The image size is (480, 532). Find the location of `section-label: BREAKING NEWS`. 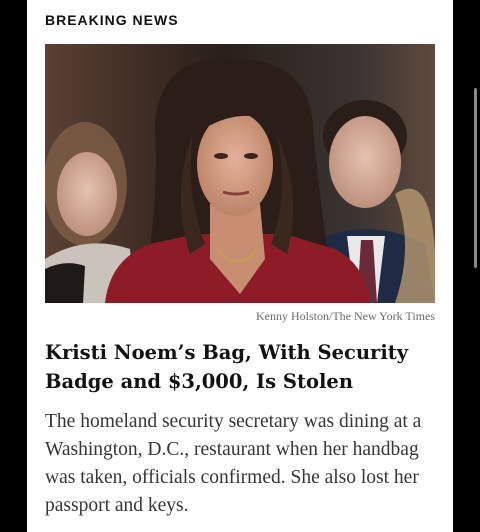

section-label: BREAKING NEWS is located at coordinates (112, 20).